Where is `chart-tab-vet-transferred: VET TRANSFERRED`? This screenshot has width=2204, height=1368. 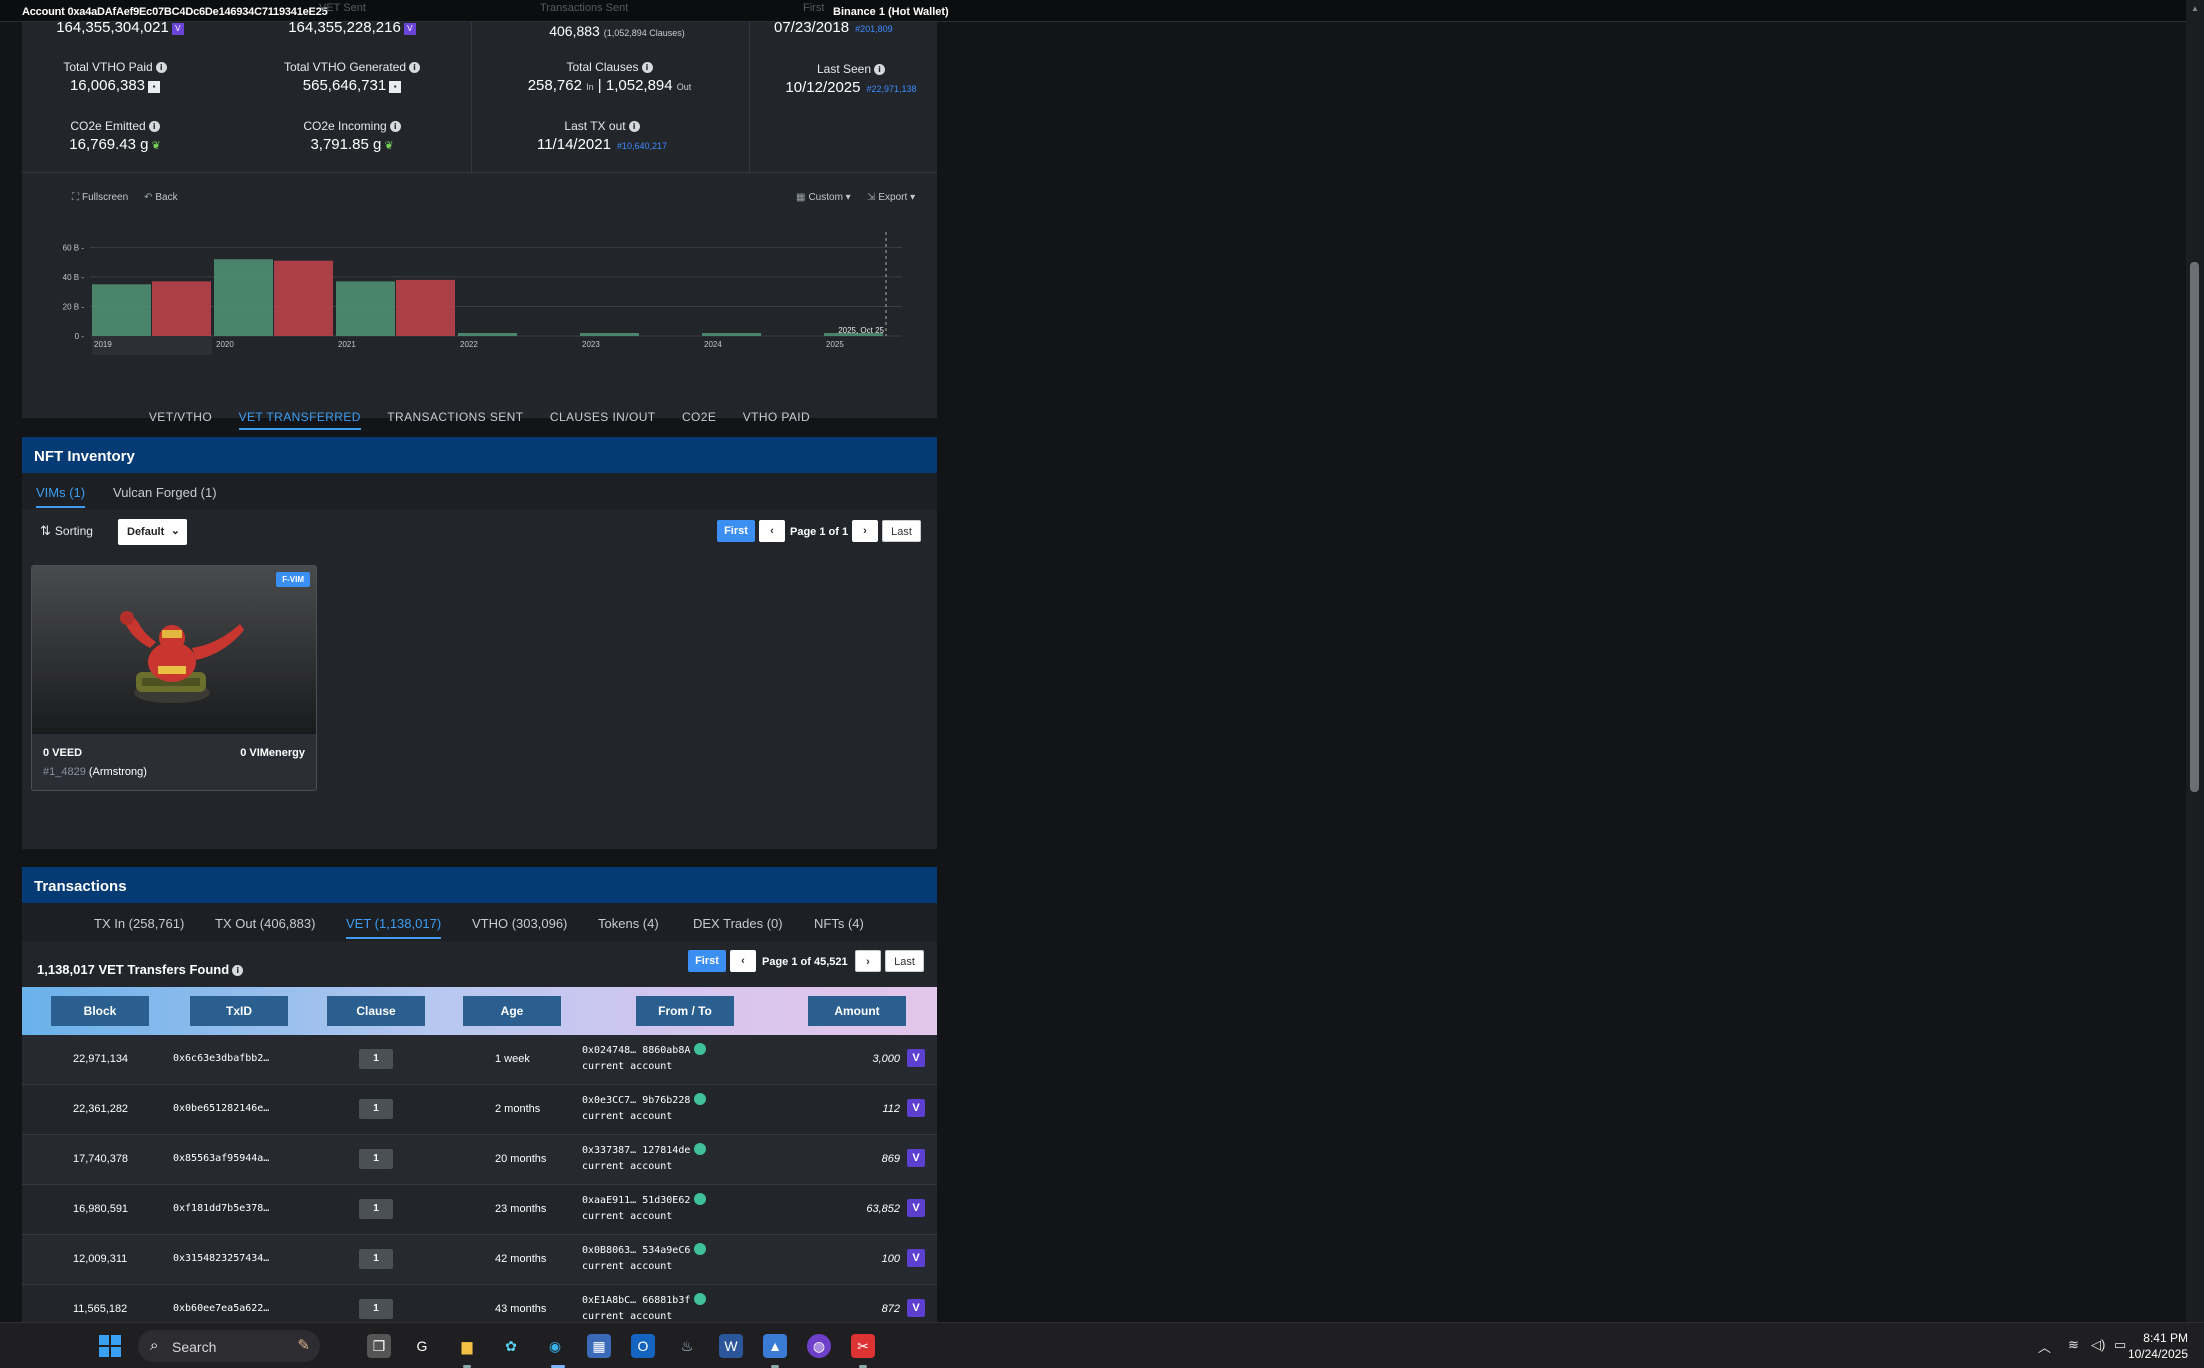 chart-tab-vet-transferred: VET TRANSFERRED is located at coordinates (299, 420).